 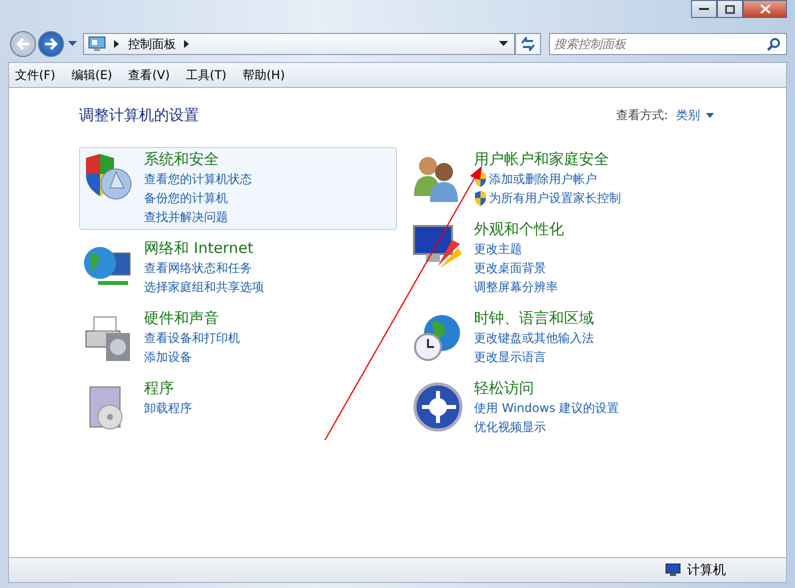 I want to click on minimize-icon, so click(x=704, y=9).